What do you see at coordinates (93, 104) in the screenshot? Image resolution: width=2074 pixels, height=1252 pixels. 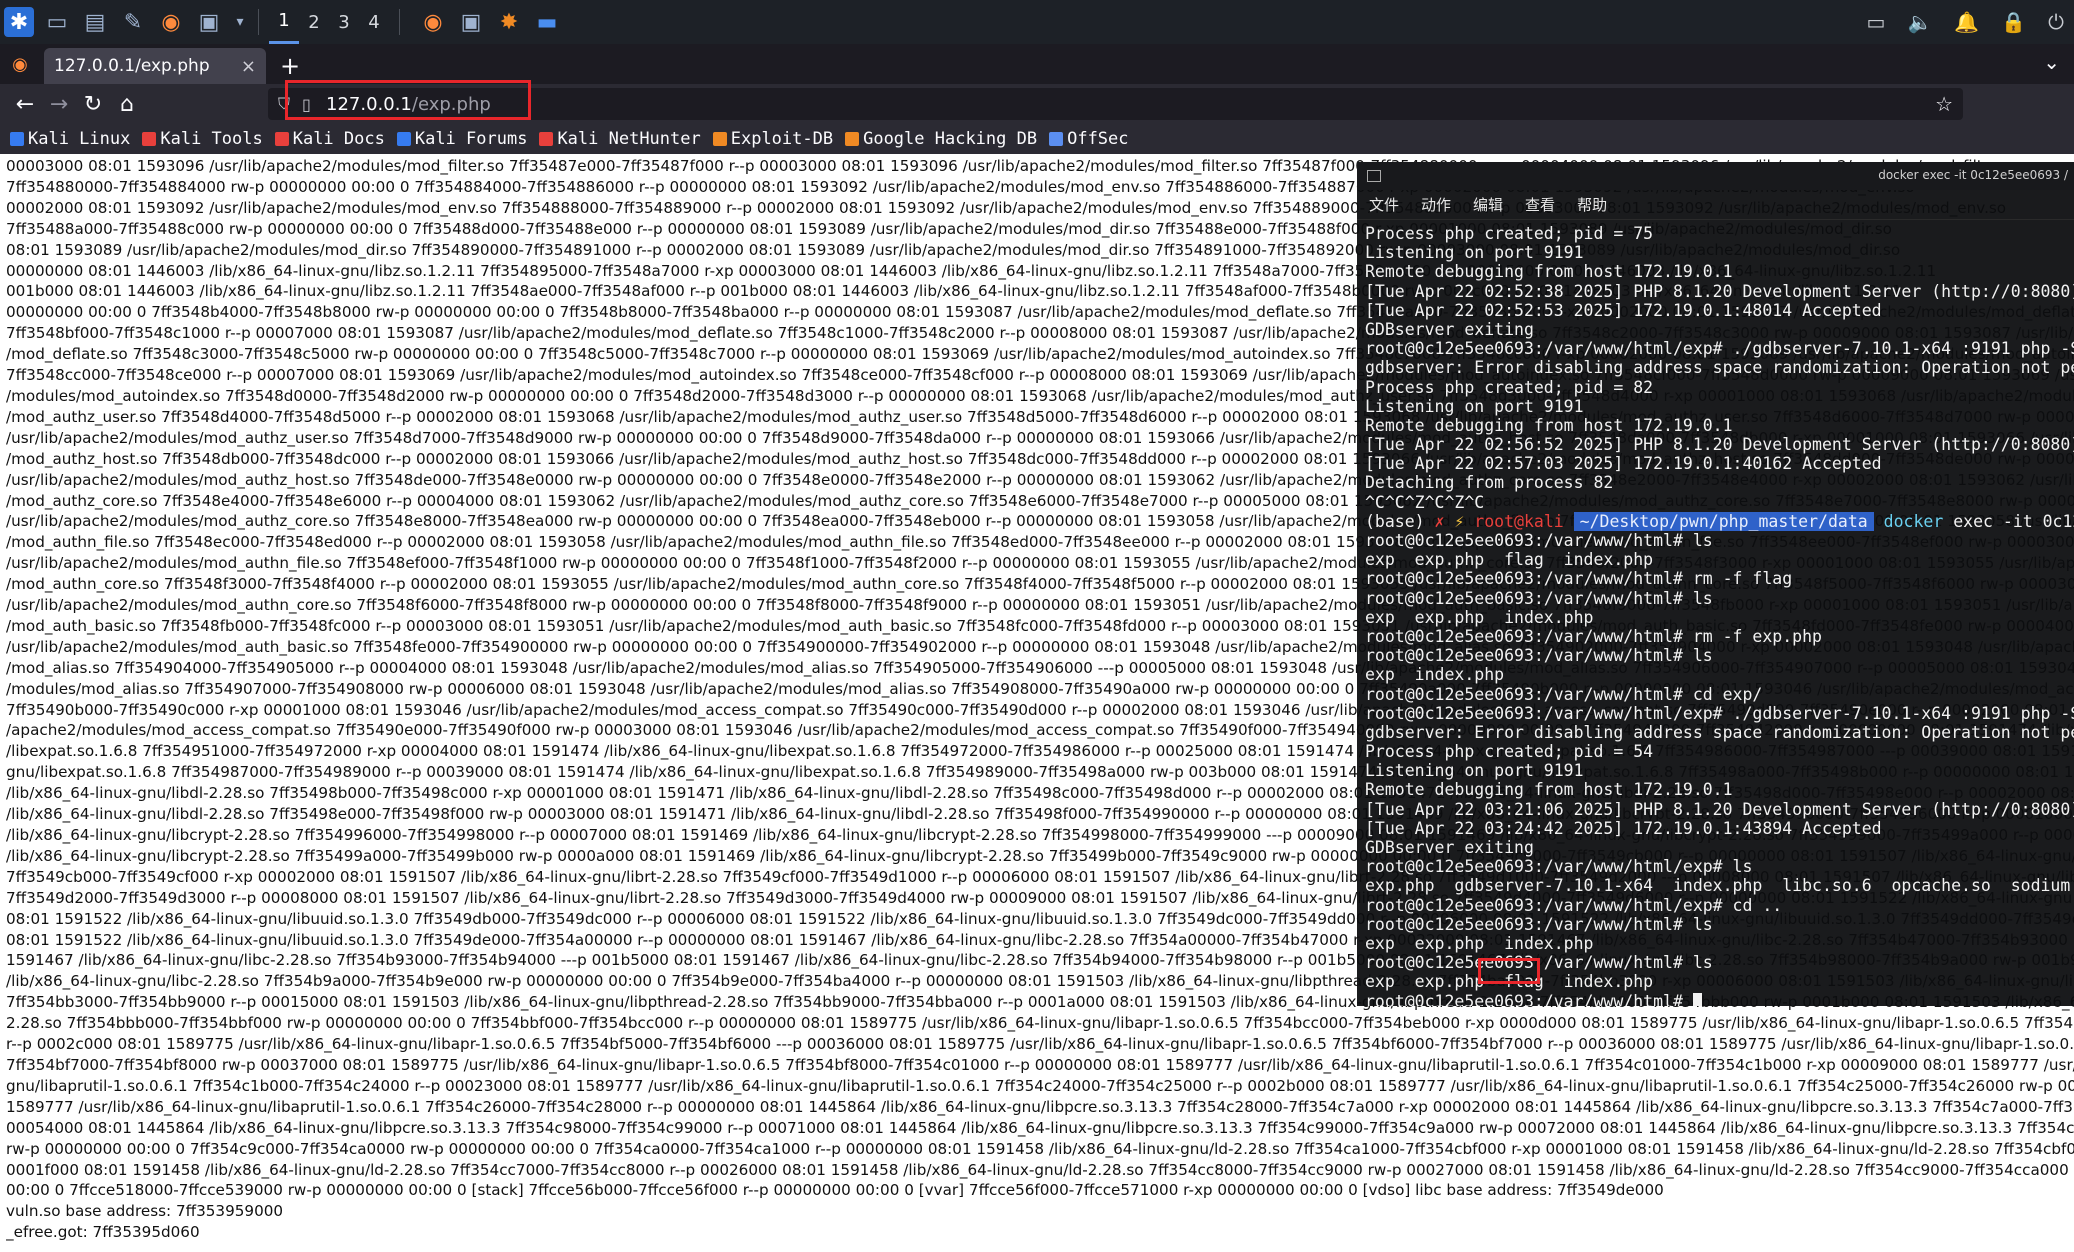 I see `reload-icon: ↻` at bounding box center [93, 104].